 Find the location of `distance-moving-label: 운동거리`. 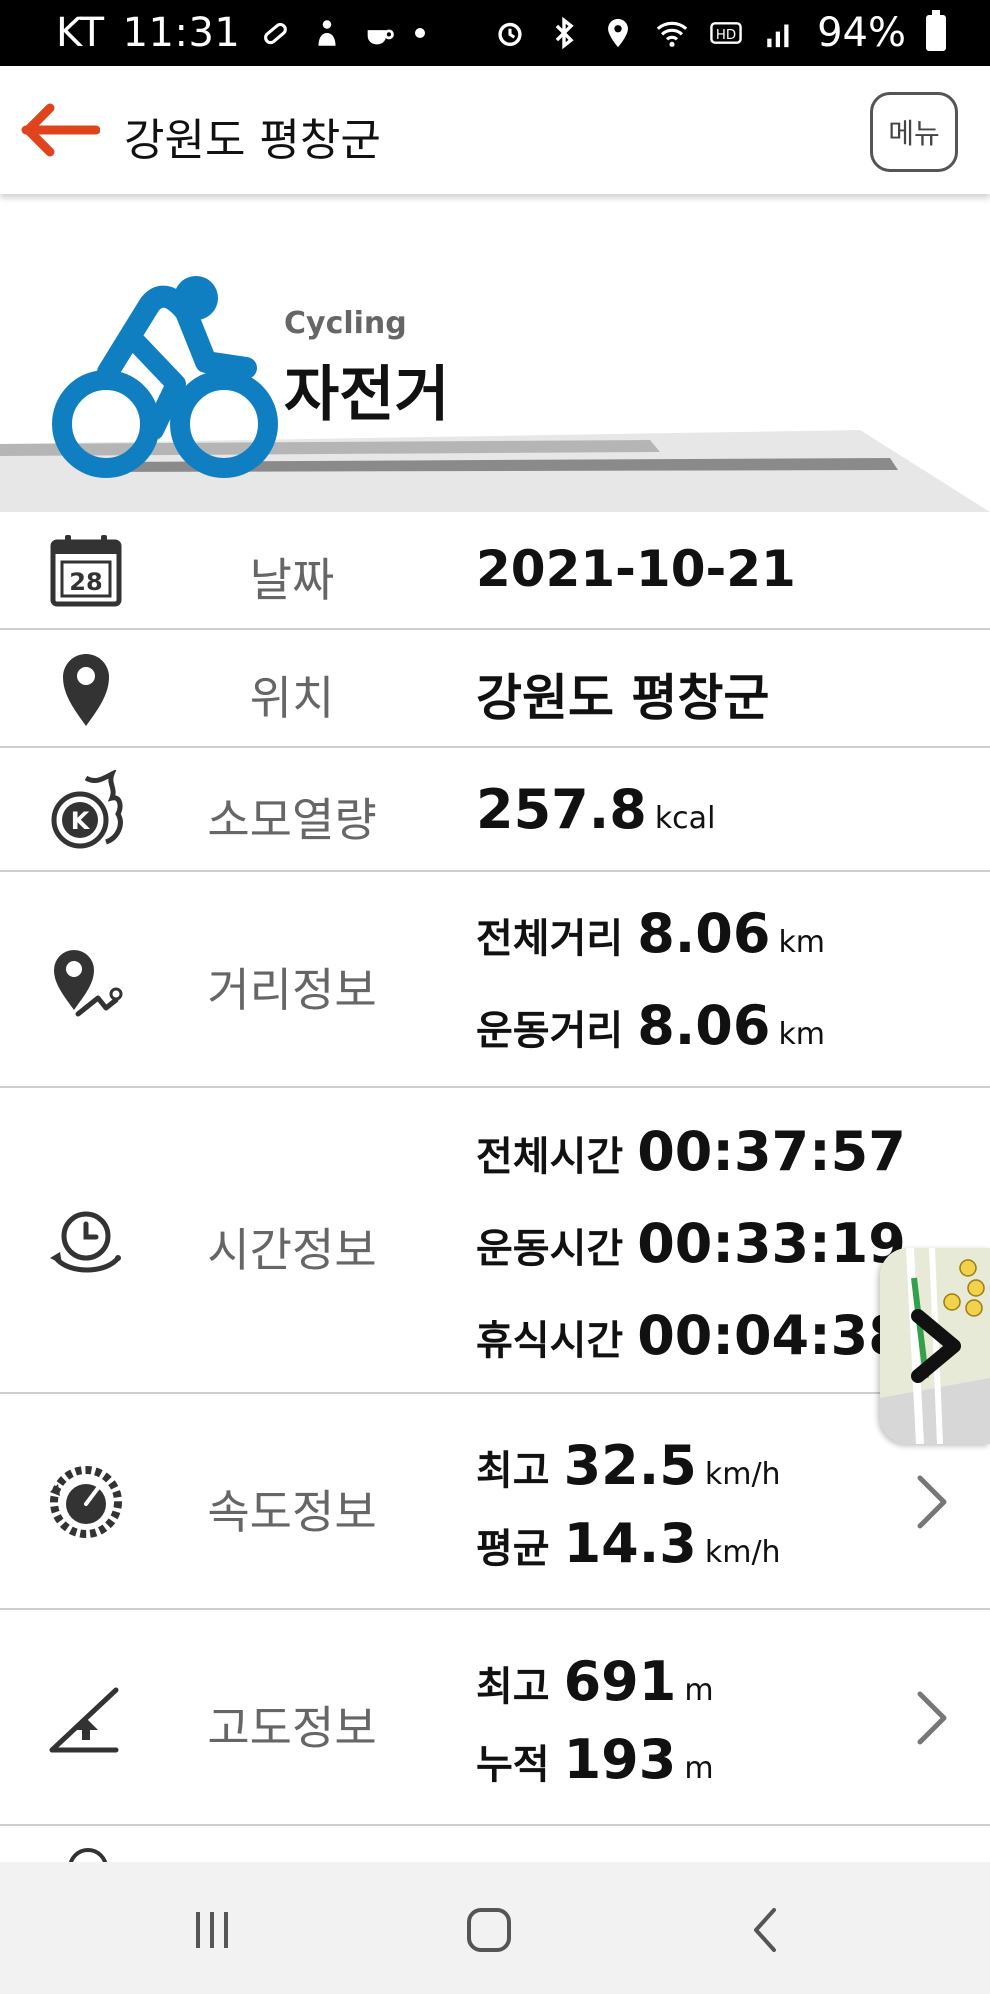

distance-moving-label: 운동거리 is located at coordinates (550, 1031).